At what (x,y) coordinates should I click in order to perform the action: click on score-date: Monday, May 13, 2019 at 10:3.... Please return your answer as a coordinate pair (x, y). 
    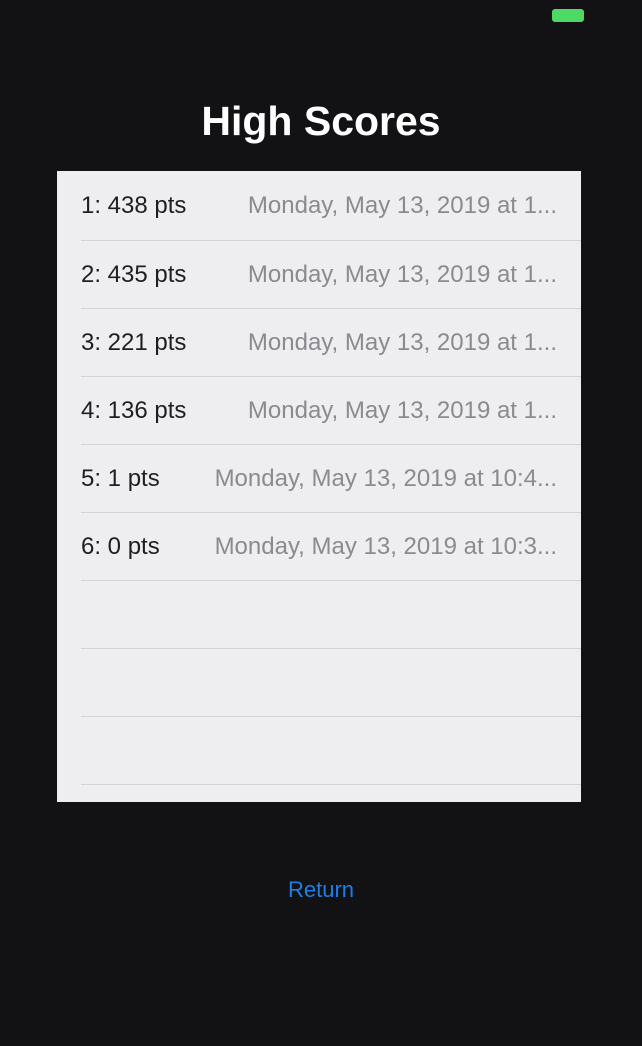
    Looking at the image, I should click on (385, 546).